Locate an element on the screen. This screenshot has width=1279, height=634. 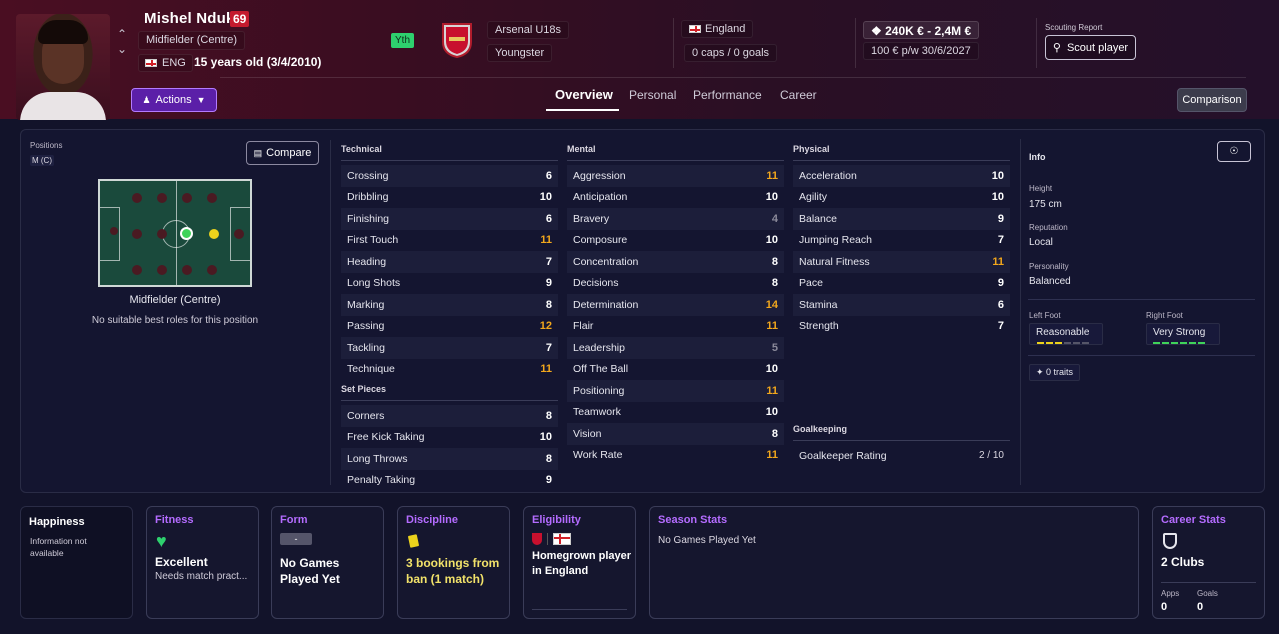
attribute-row: Strength 7 is located at coordinates (901, 327).